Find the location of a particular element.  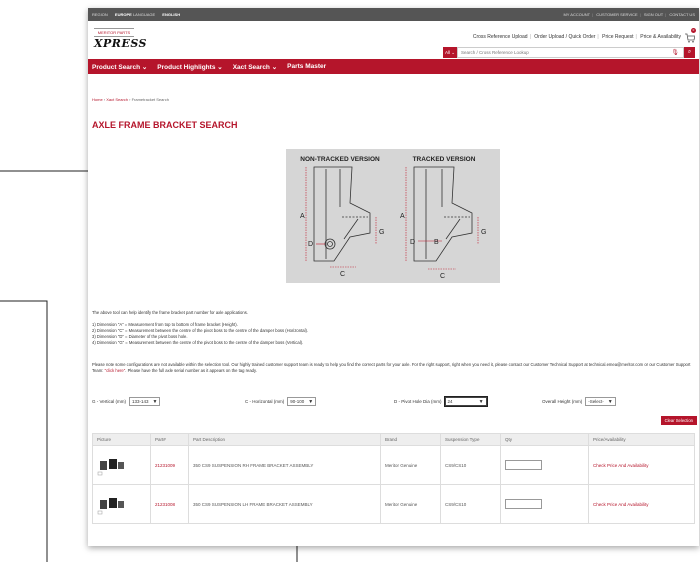

search-scope-dropdown: All ⌄ is located at coordinates (450, 52).